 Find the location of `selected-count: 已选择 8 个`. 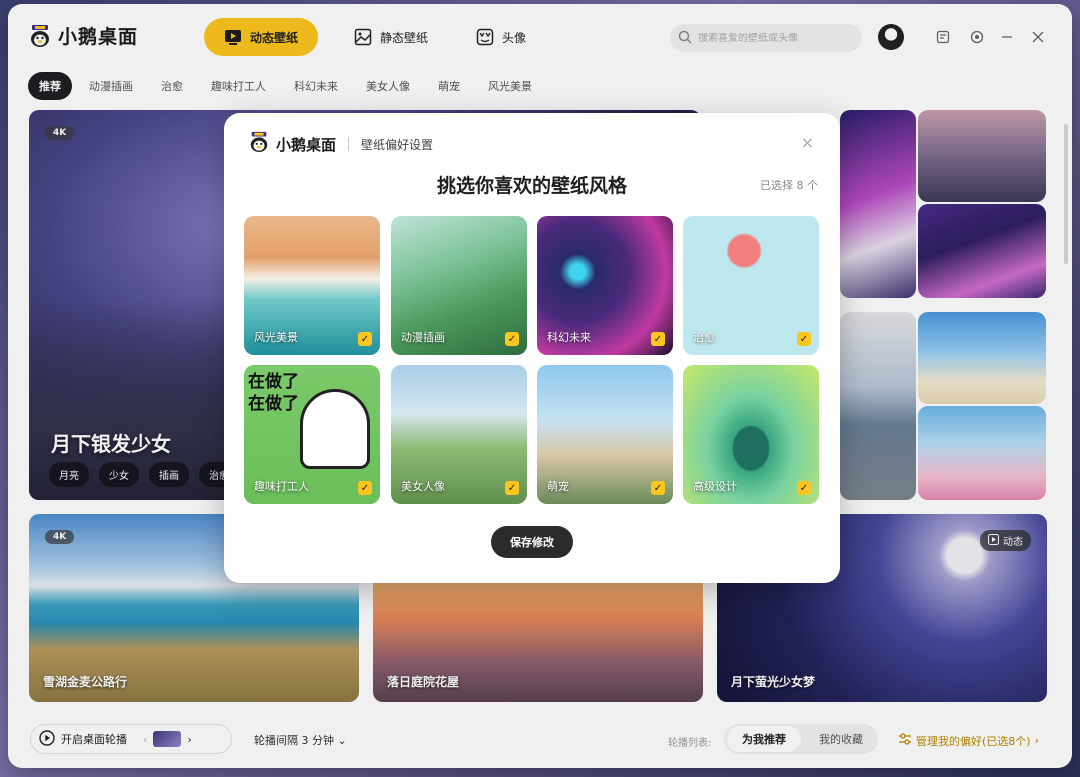

selected-count: 已选择 8 个 is located at coordinates (789, 185).